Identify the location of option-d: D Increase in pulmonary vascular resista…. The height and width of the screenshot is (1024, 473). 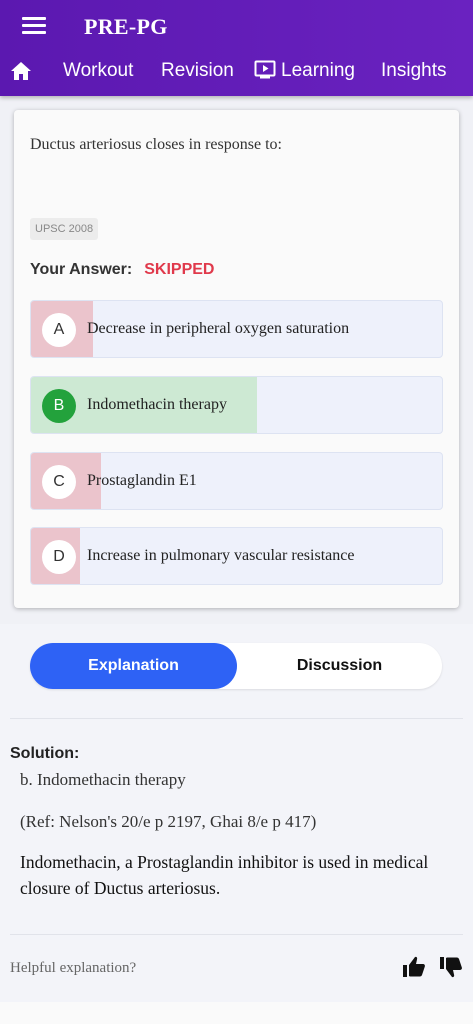
(236, 556).